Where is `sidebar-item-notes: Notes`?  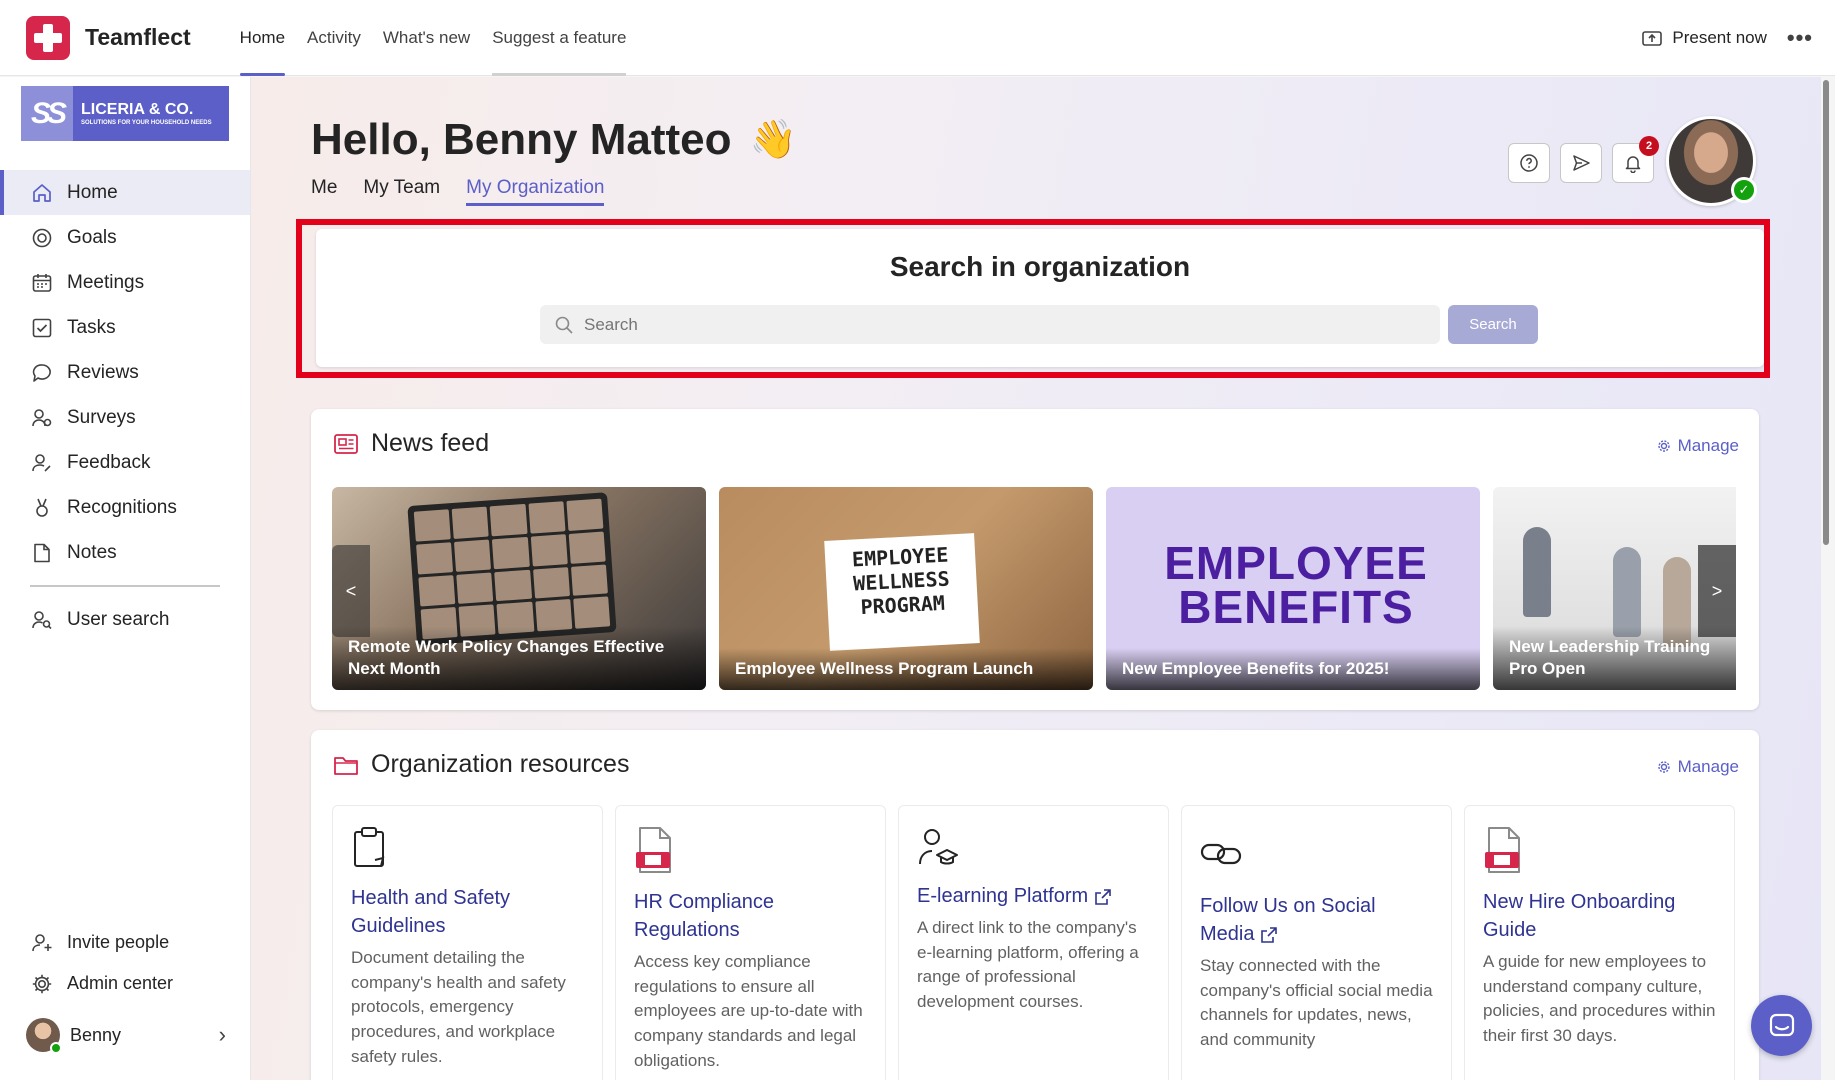
sidebar-item-notes: Notes is located at coordinates (125, 552).